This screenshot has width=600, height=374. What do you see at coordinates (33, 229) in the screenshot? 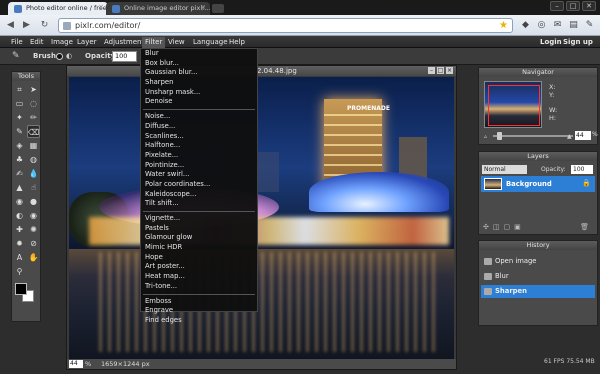
I see `bloat-tool-icon: ✺` at bounding box center [33, 229].